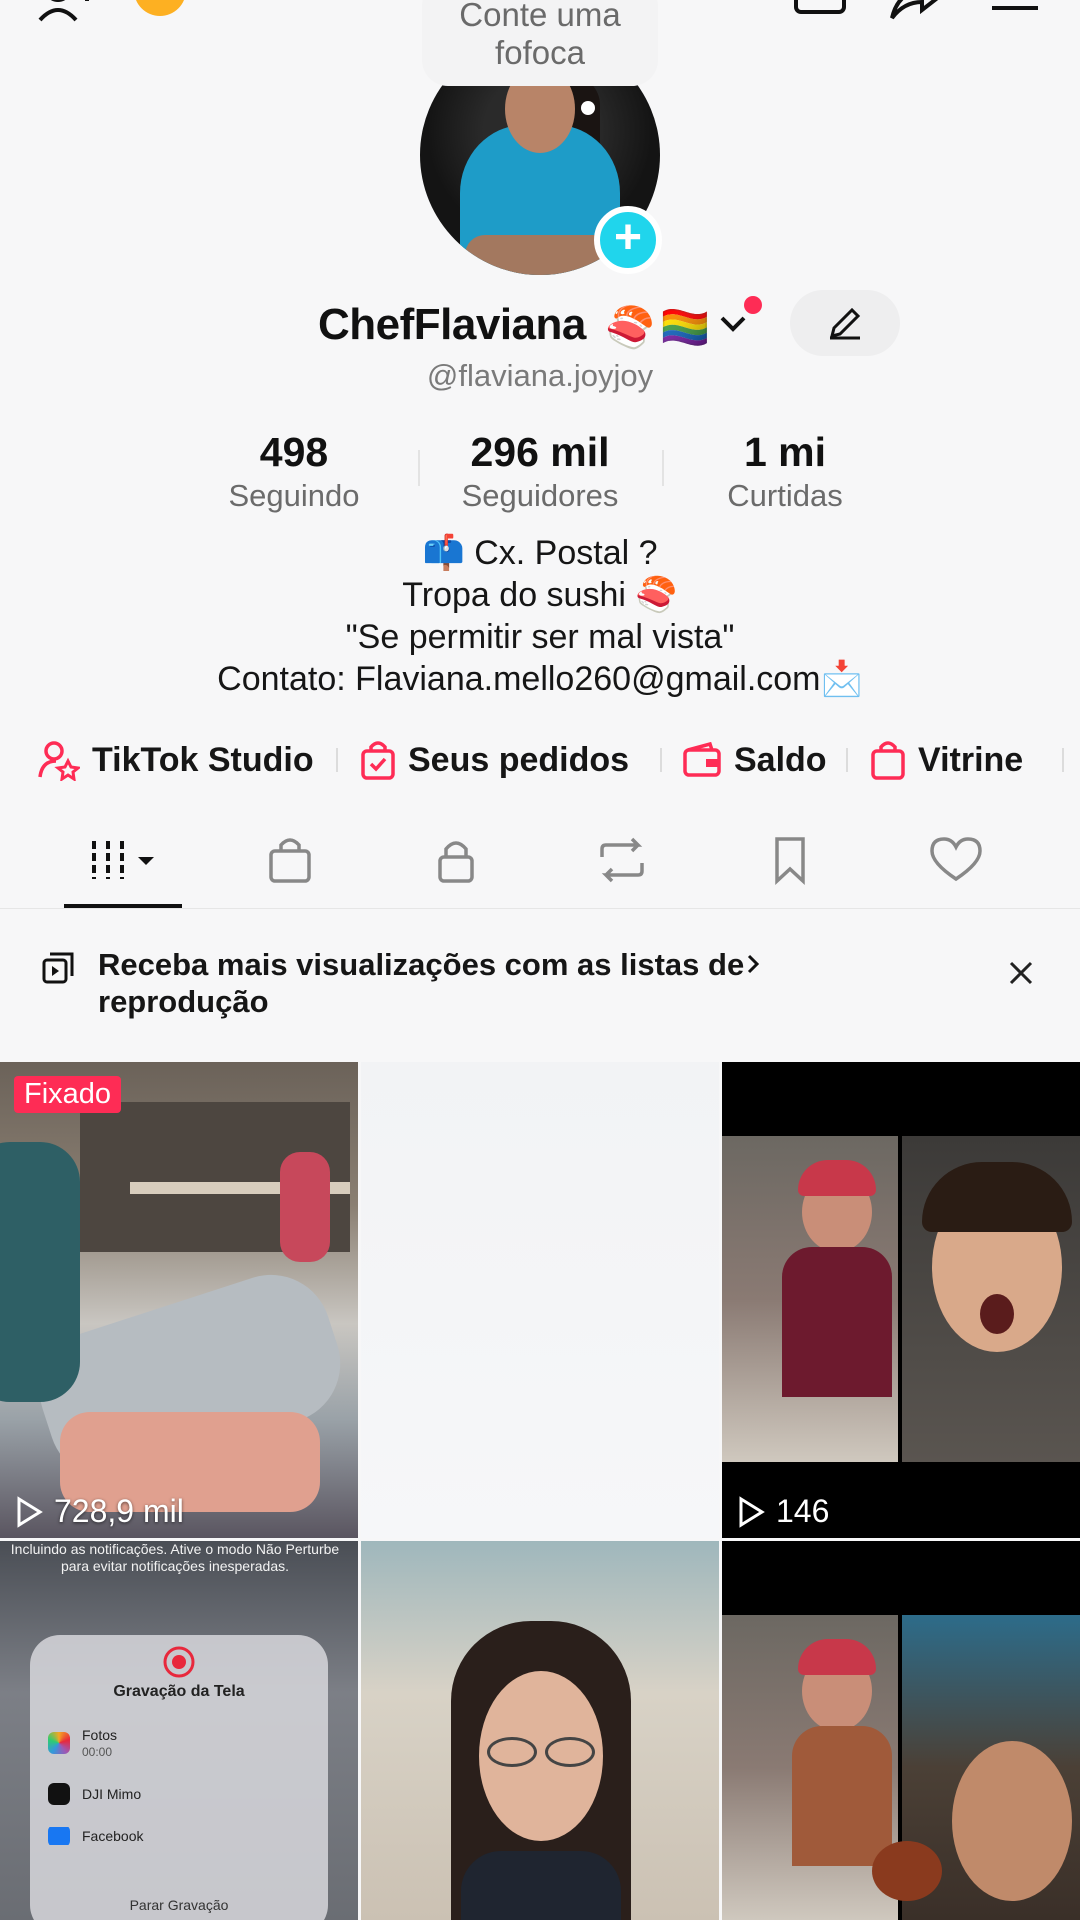 This screenshot has height=1920, width=1080. Describe the element at coordinates (780, 759) in the screenshot. I see `shortcut-label: Saldo` at that location.